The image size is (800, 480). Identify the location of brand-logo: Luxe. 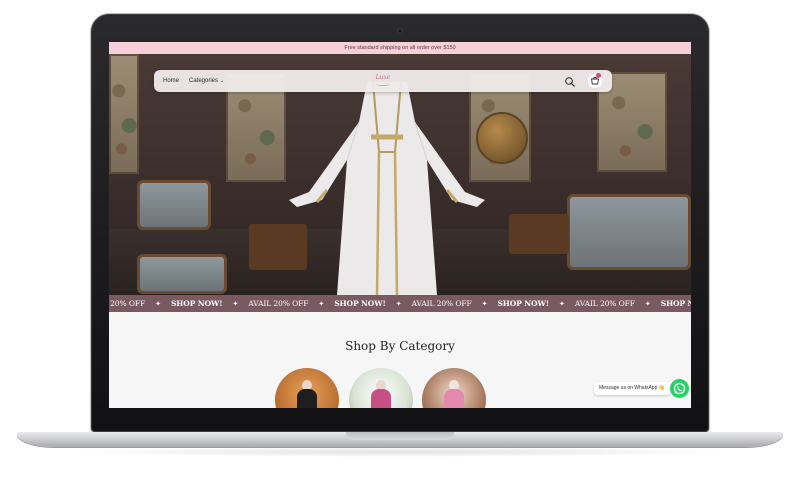
(383, 81).